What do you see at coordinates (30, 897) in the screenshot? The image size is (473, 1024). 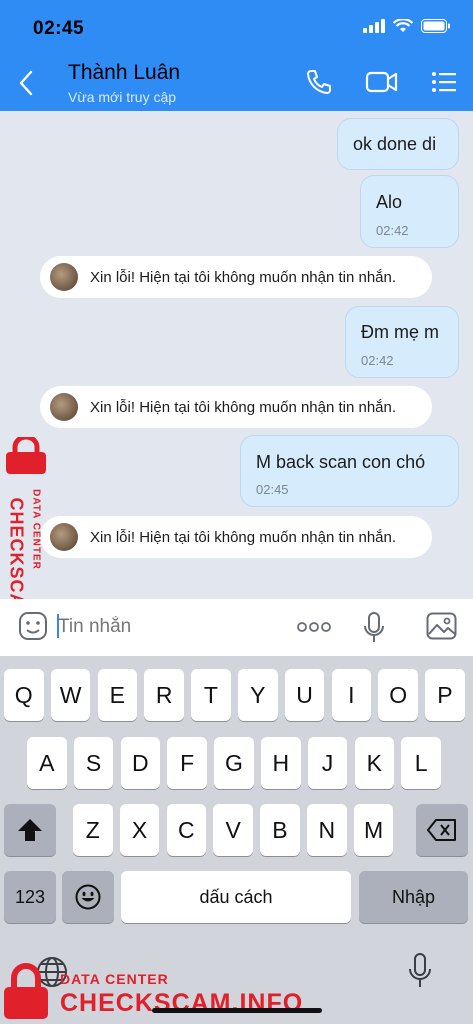 I see `numbers-key: 123` at bounding box center [30, 897].